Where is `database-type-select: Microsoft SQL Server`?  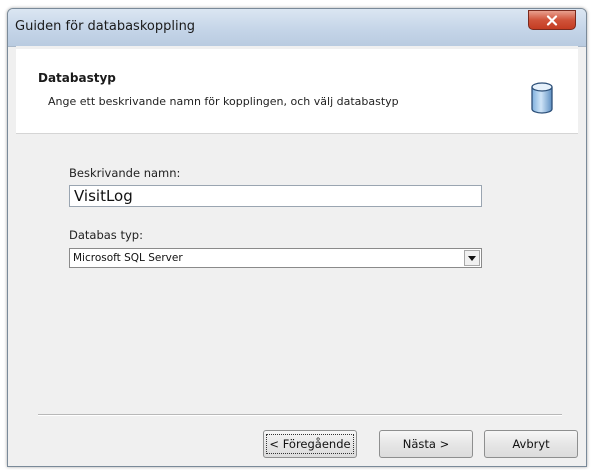
database-type-select: Microsoft SQL Server is located at coordinates (275, 258).